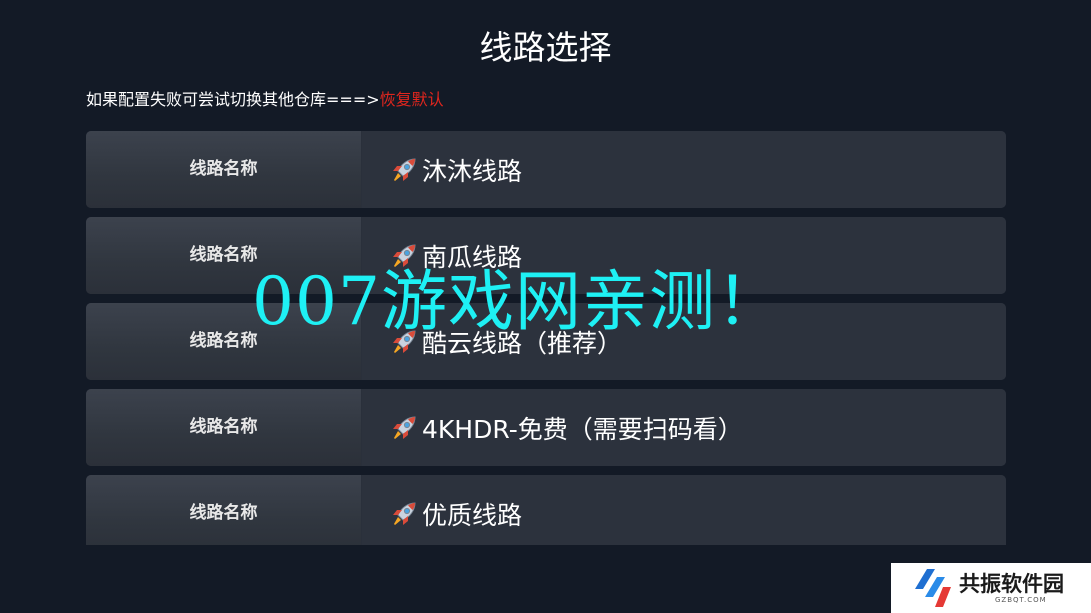 The image size is (1091, 613). What do you see at coordinates (233, 99) in the screenshot?
I see `hint-text: 如果配置失败可尝试切换其他仓库===>` at bounding box center [233, 99].